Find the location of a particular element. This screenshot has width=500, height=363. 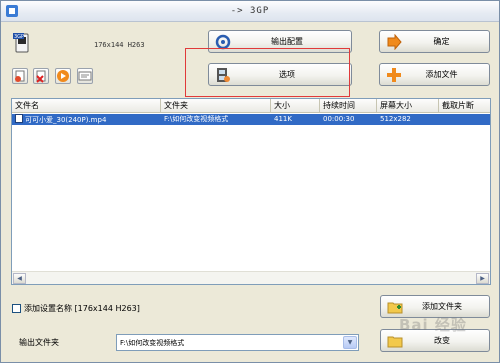

3gp-format-icon: 3GP is located at coordinates (21, 43).